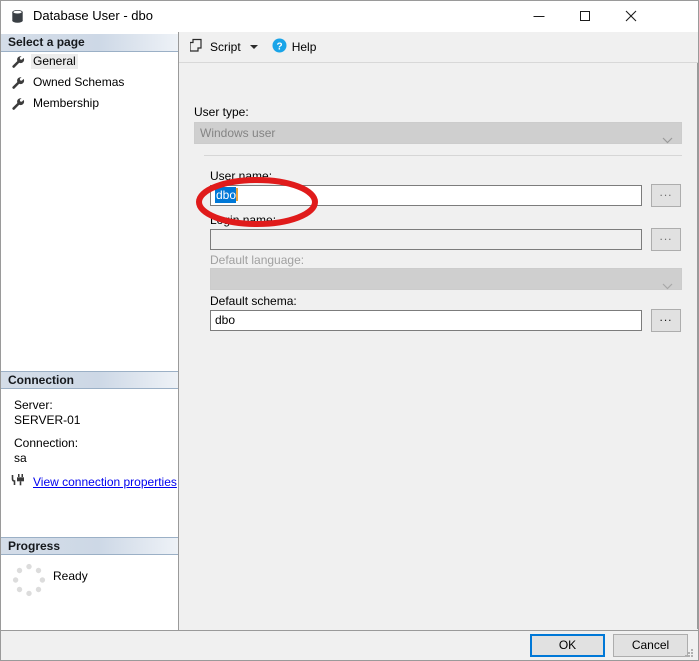 The width and height of the screenshot is (699, 661). I want to click on progress-status-text: Ready, so click(70, 576).